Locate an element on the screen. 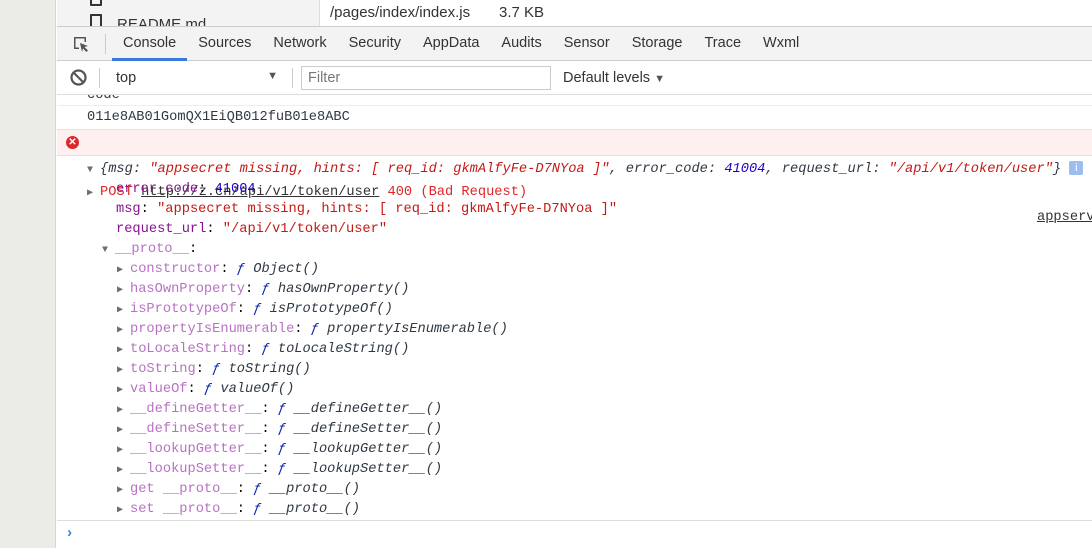 This screenshot has height=548, width=1092. info-icon: i is located at coordinates (1076, 168).